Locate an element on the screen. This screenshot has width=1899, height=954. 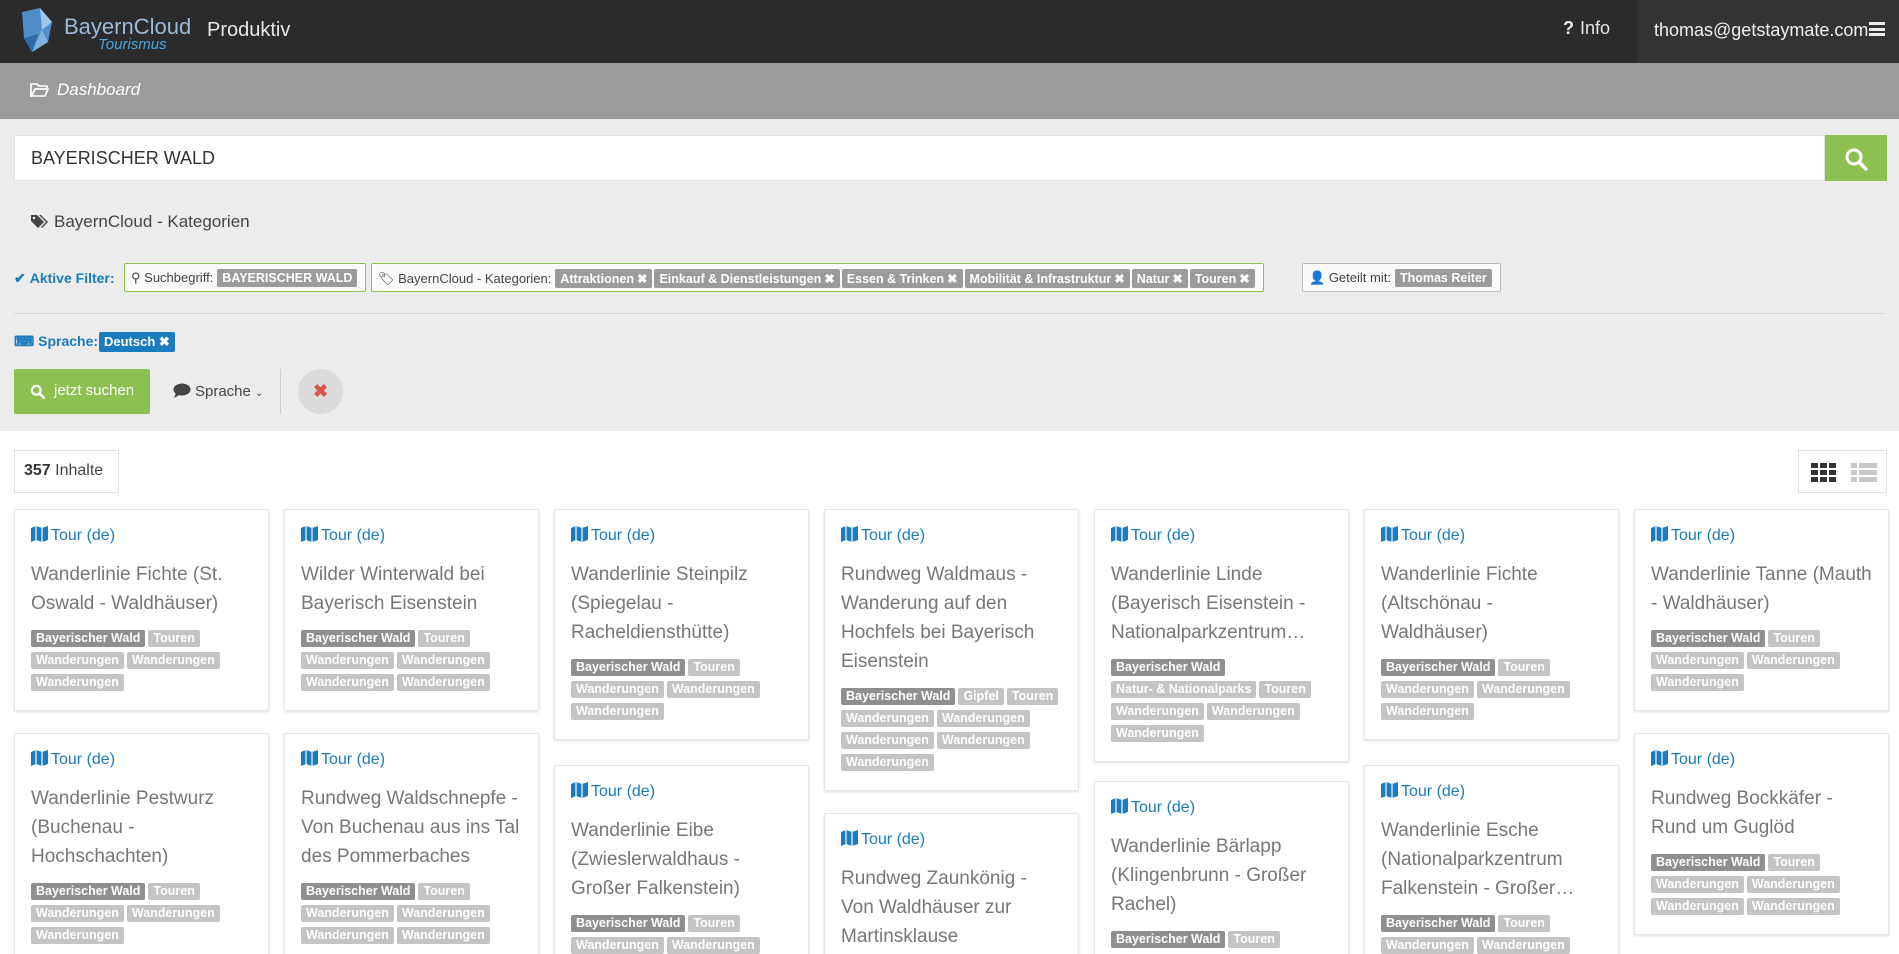
filter-chip-search-term: BAYERISCHER WALD is located at coordinates (287, 278).